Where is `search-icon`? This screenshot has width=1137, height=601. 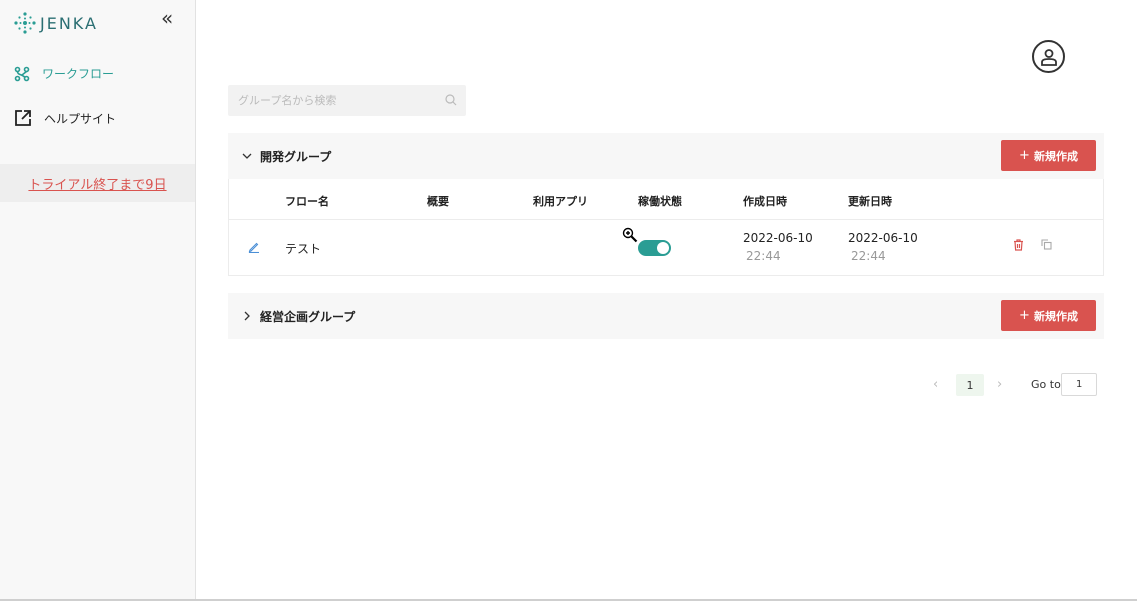 search-icon is located at coordinates (451, 100).